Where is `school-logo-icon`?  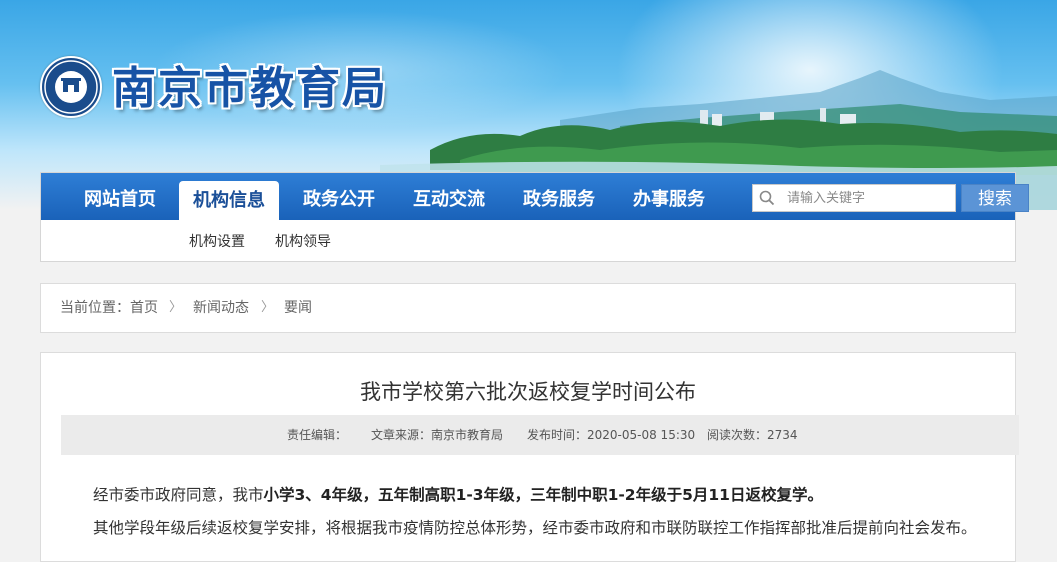 school-logo-icon is located at coordinates (71, 87).